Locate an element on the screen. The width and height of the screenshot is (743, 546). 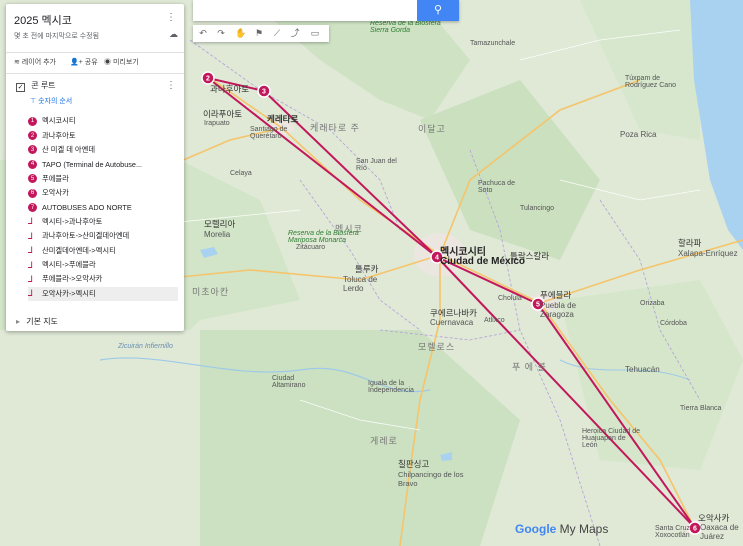
label-tierra-blanca: Tierra Blanca is located at coordinates (701, 408).